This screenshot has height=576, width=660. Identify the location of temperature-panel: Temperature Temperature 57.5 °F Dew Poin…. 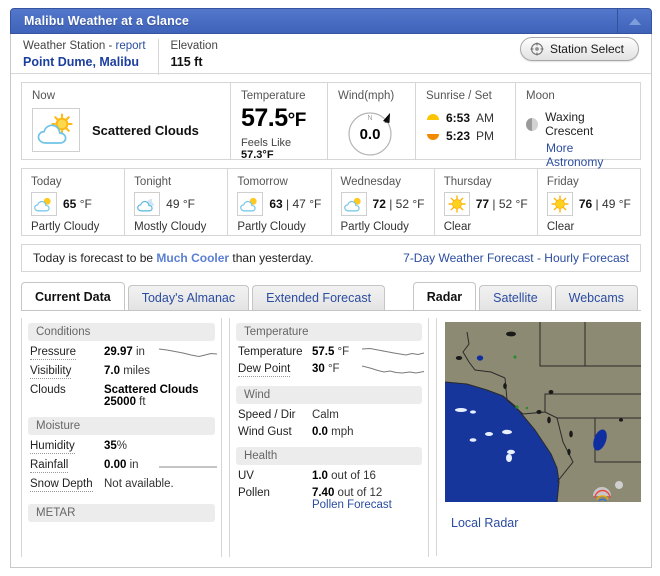
(328, 437).